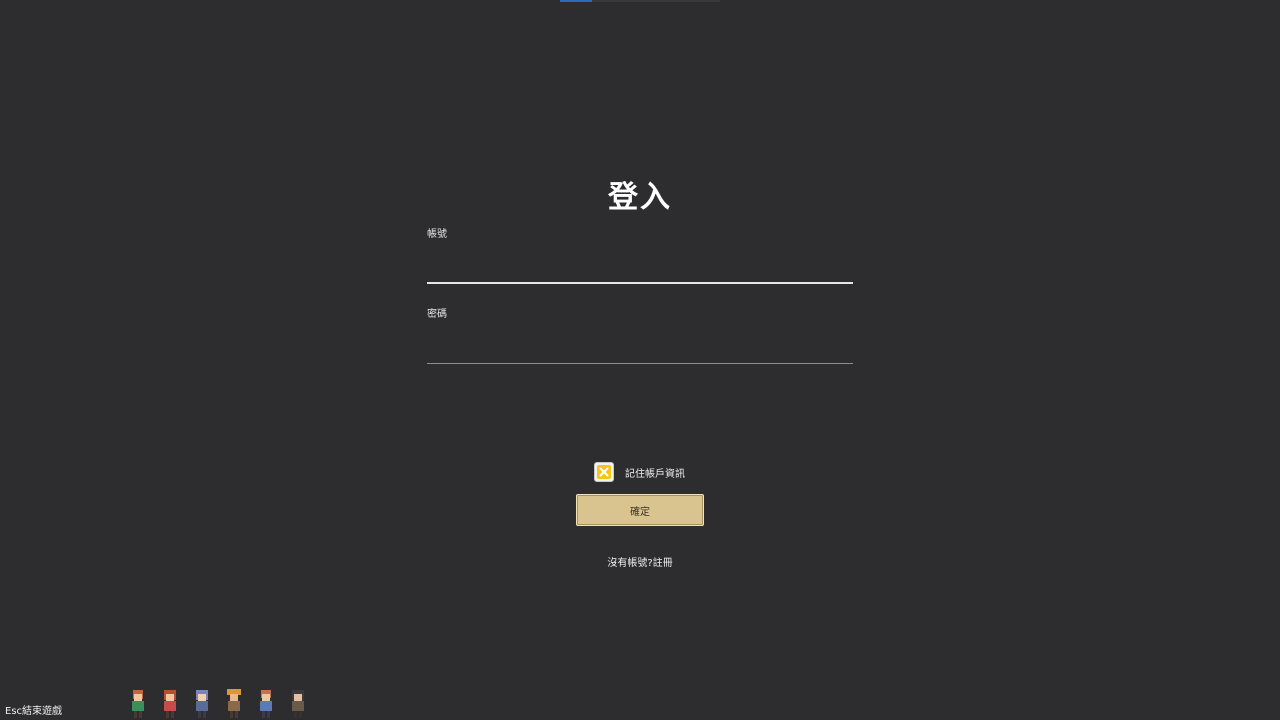 The height and width of the screenshot is (720, 1280). I want to click on password-input, so click(640, 352).